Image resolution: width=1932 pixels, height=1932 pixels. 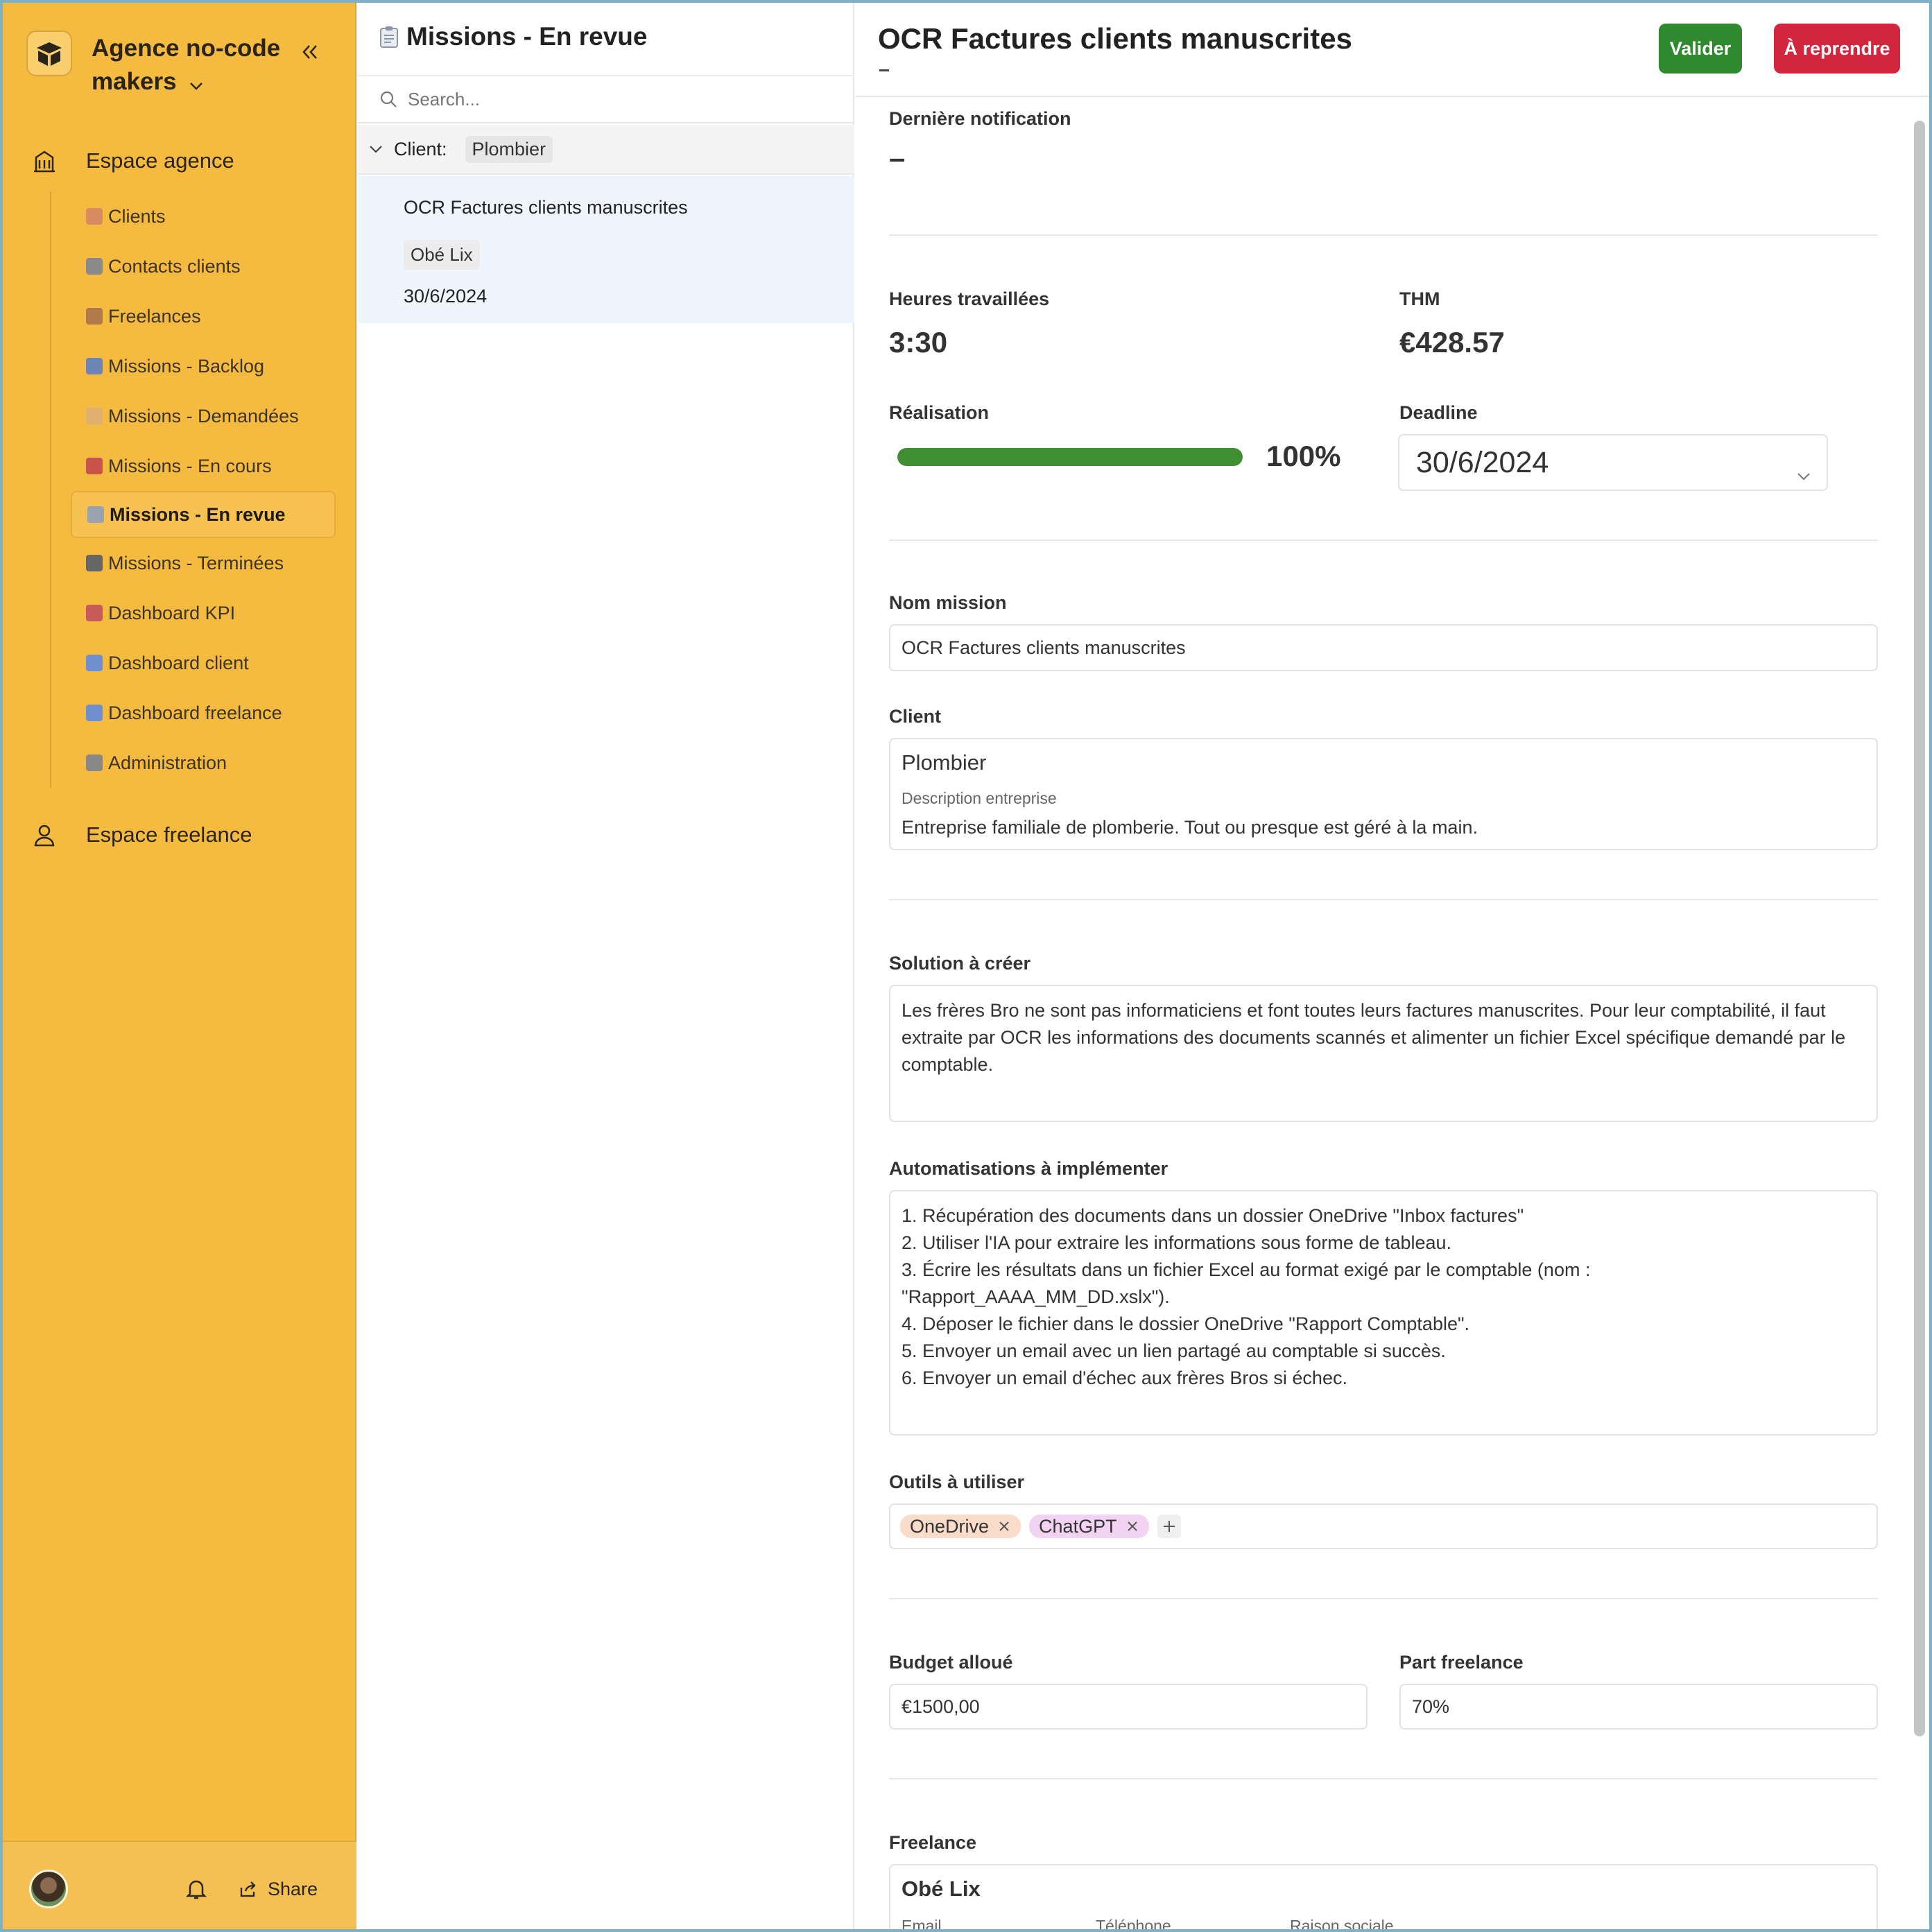 What do you see at coordinates (1919, 928) in the screenshot?
I see `scrollbar` at bounding box center [1919, 928].